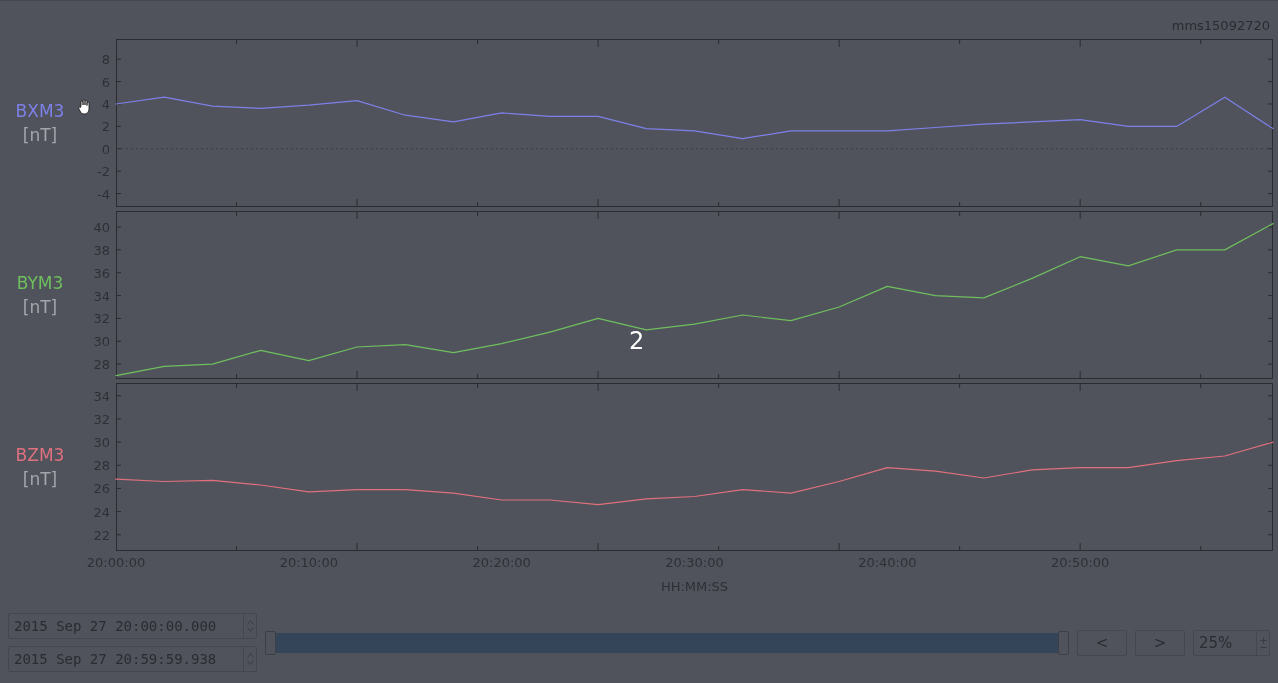 This screenshot has width=1278, height=683. What do you see at coordinates (1160, 642) in the screenshot?
I see `next-button: >` at bounding box center [1160, 642].